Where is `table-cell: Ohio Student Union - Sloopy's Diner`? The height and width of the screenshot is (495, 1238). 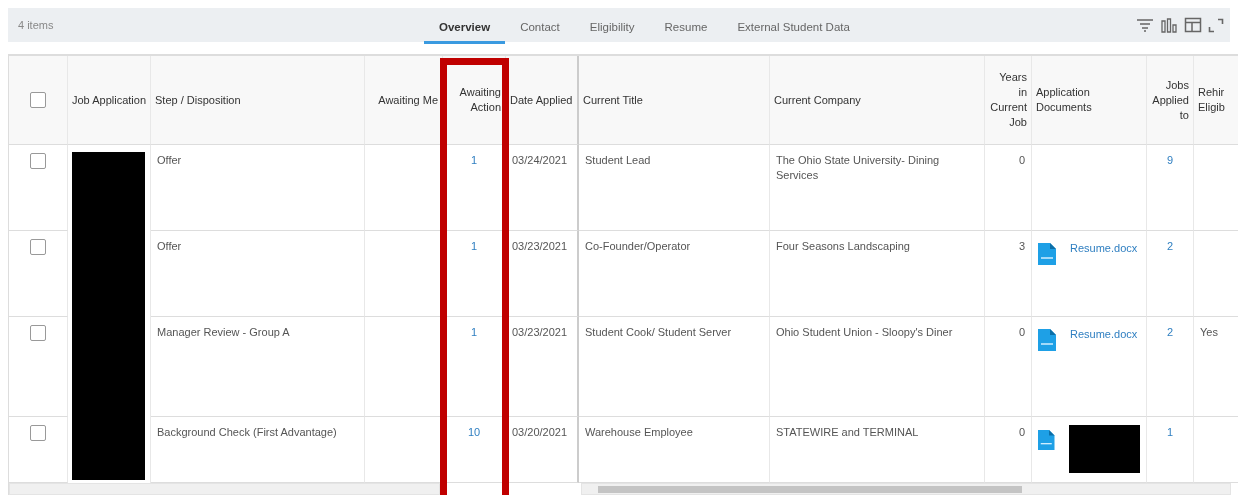
table-cell: Ohio Student Union - Sloopy's Diner is located at coordinates (864, 332).